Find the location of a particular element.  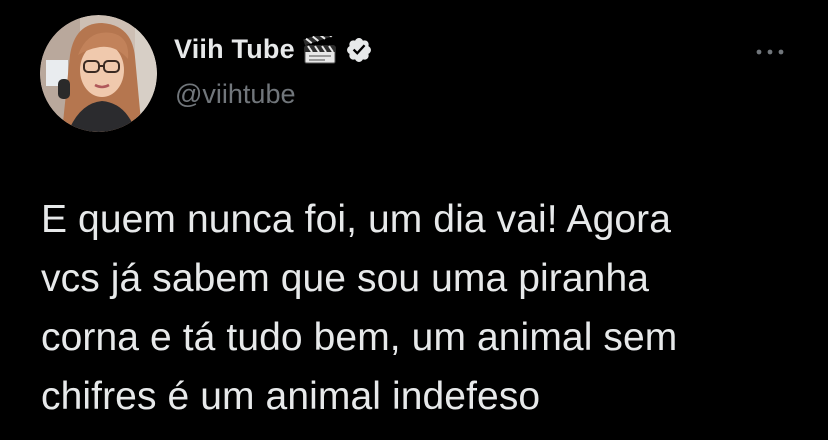

avatar is located at coordinates (98, 73).